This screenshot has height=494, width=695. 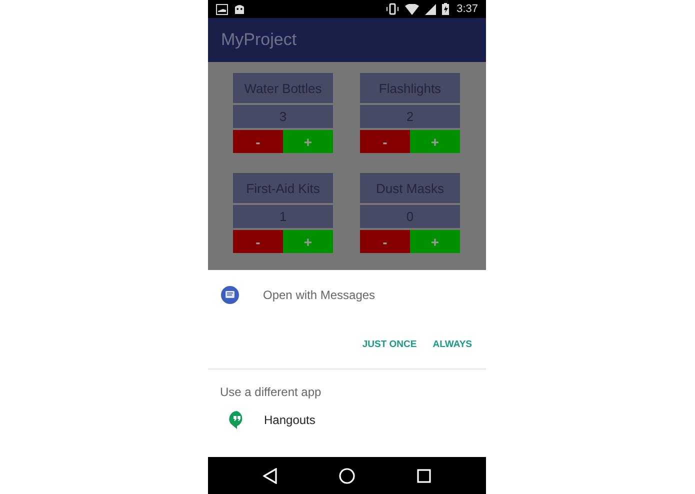 I want to click on section-heading: Use a different app, so click(x=270, y=391).